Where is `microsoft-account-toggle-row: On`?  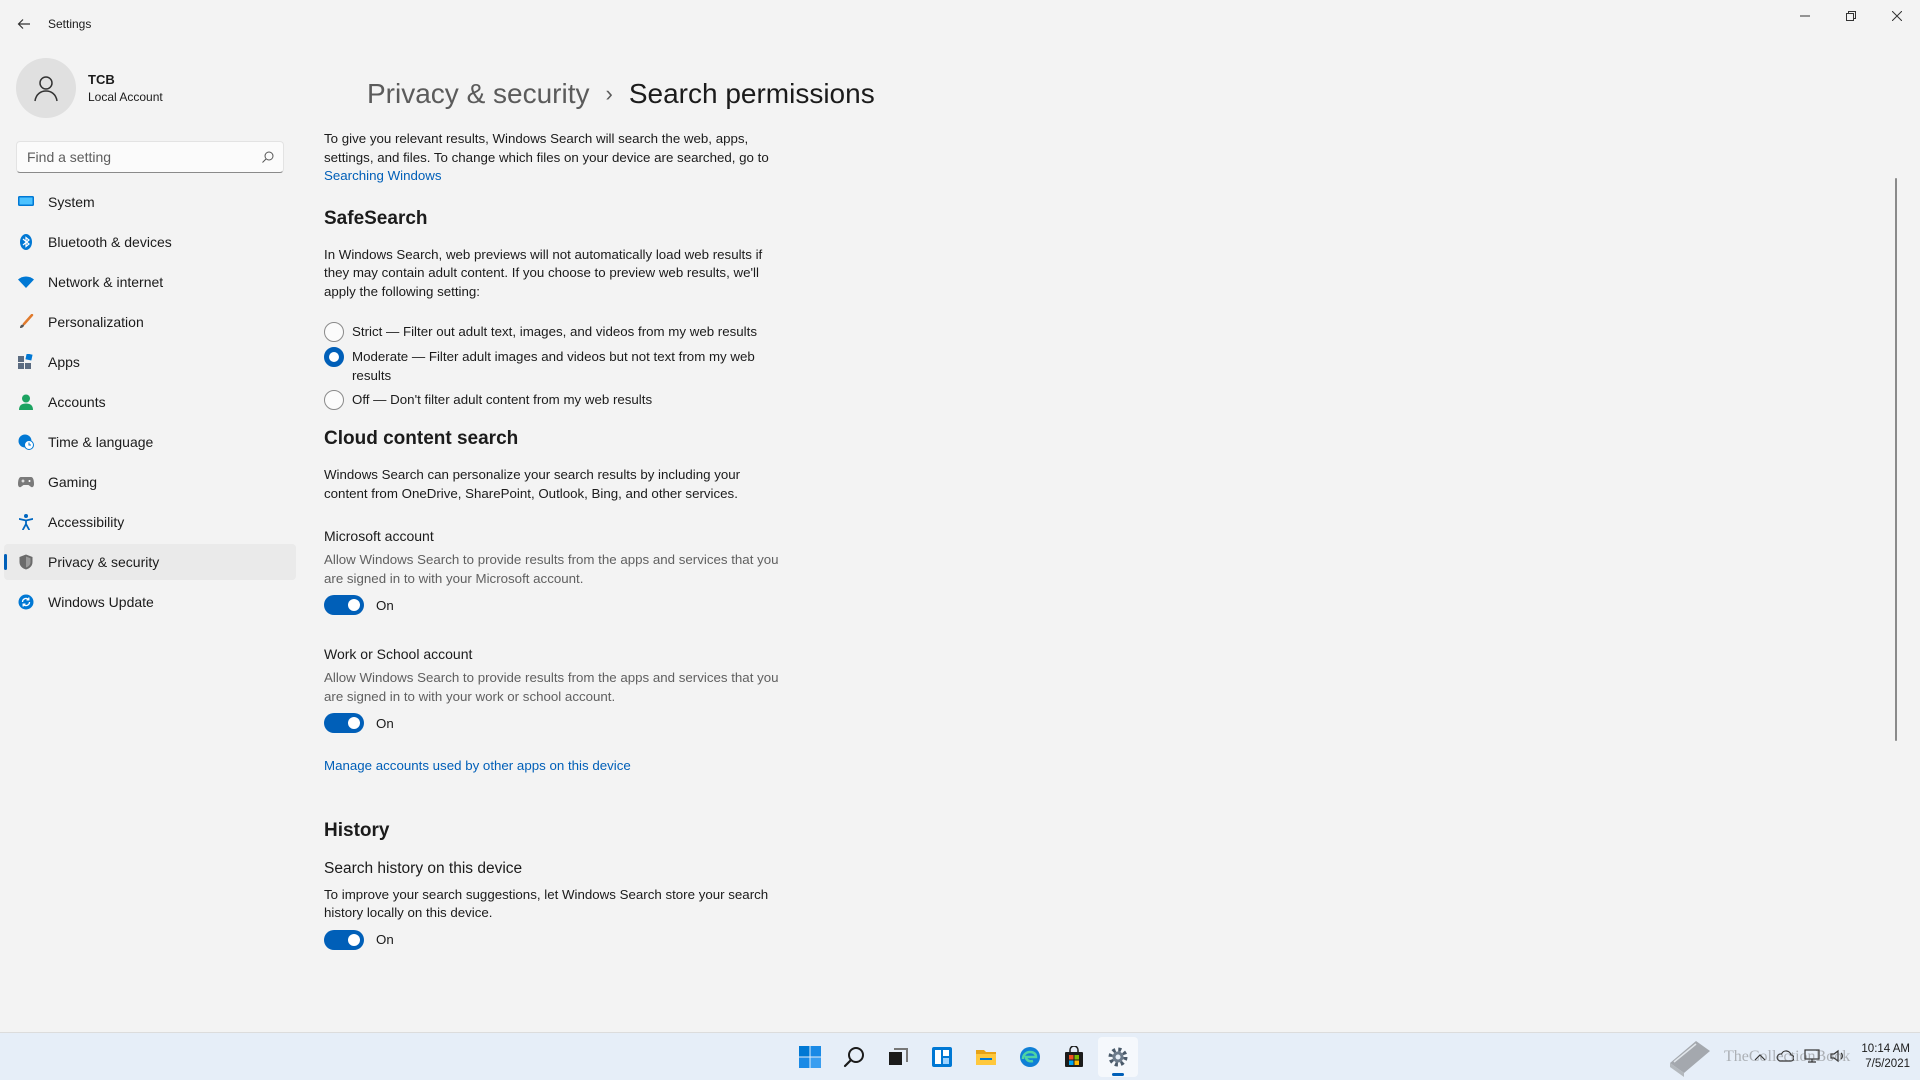
microsoft-account-toggle-row: On is located at coordinates (554, 605).